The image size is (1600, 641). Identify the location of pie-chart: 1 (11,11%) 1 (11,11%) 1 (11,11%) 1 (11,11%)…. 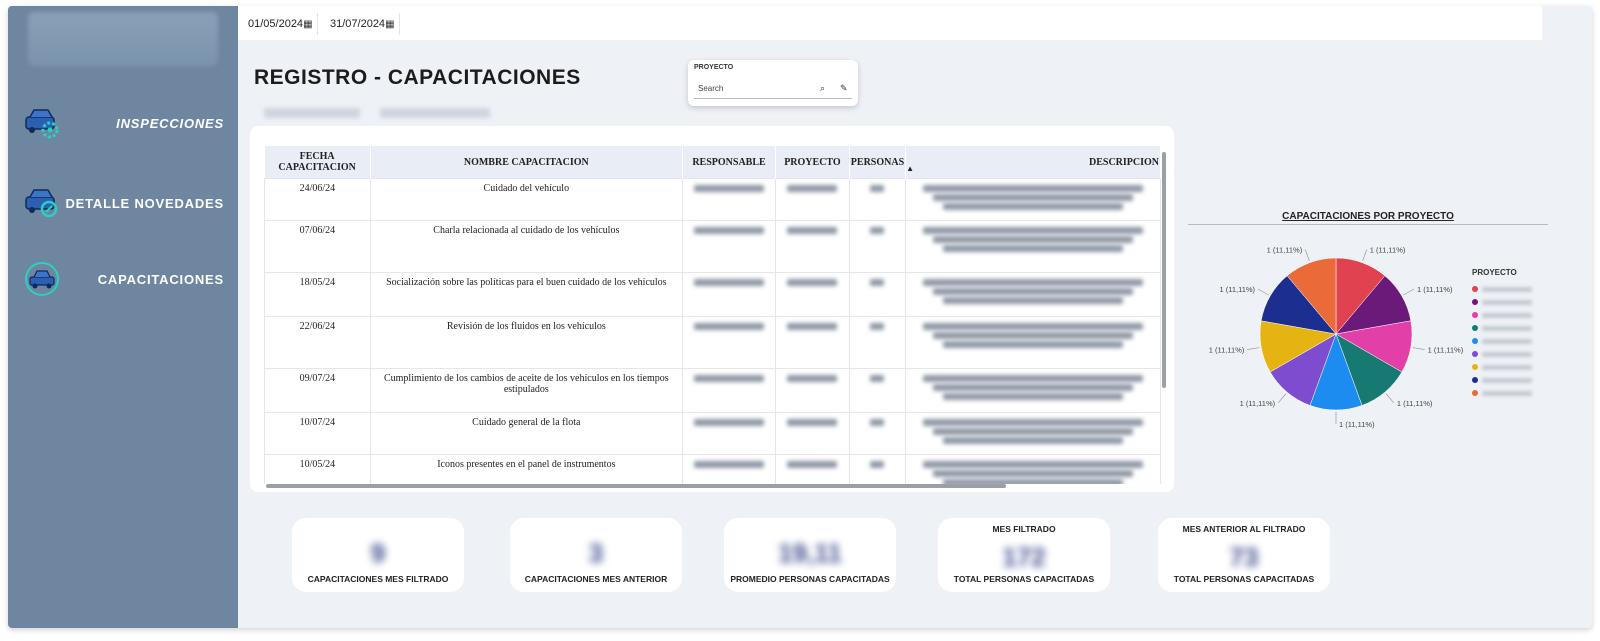
(1336, 337).